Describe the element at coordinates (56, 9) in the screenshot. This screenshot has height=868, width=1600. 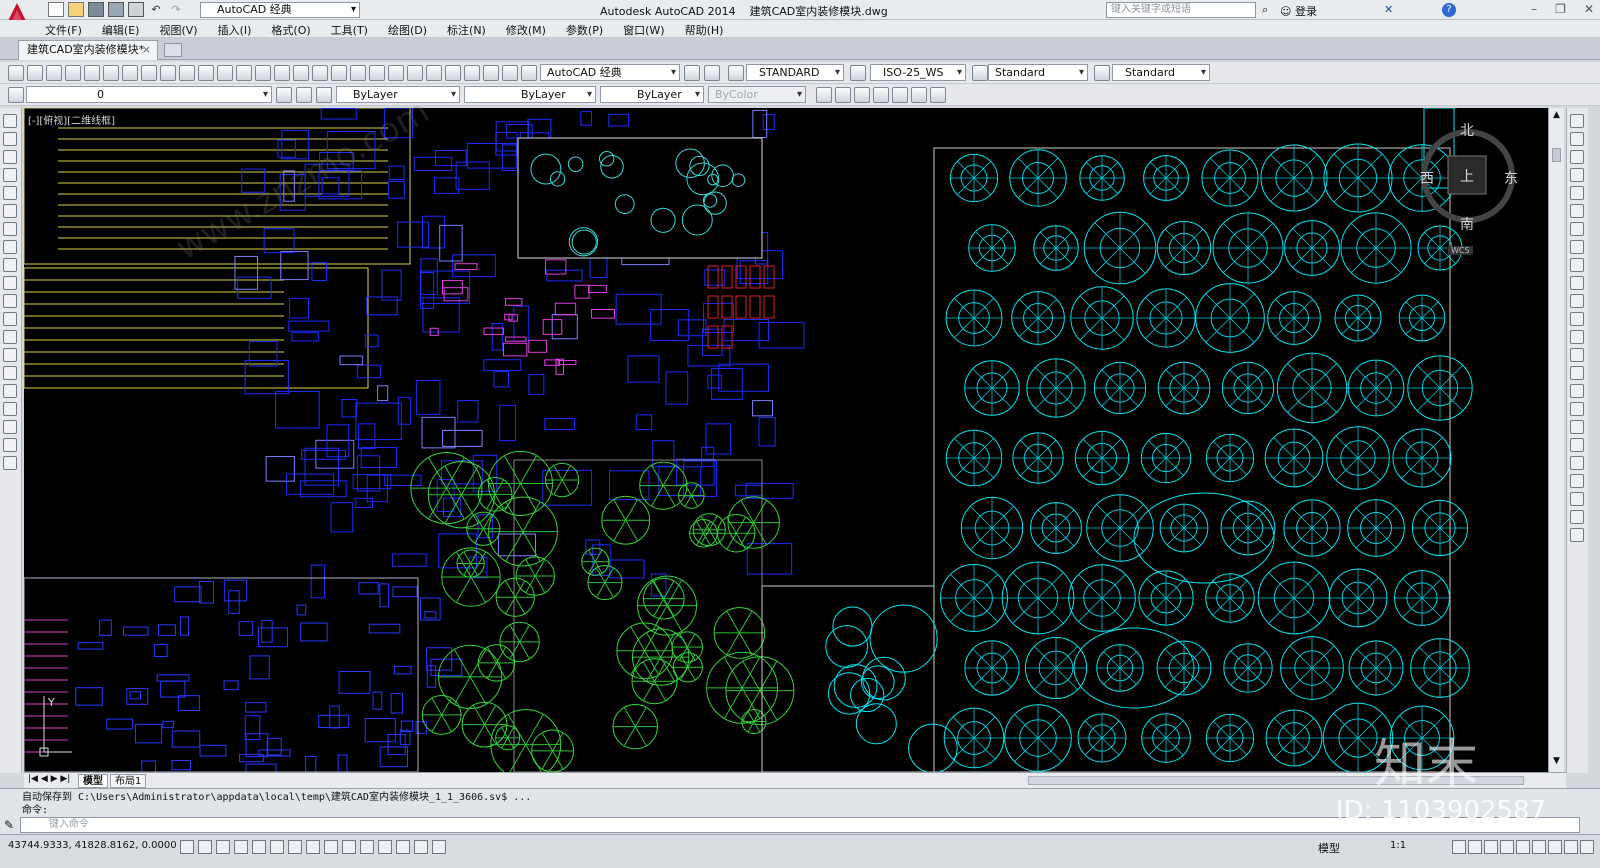
I see `new-icon` at that location.